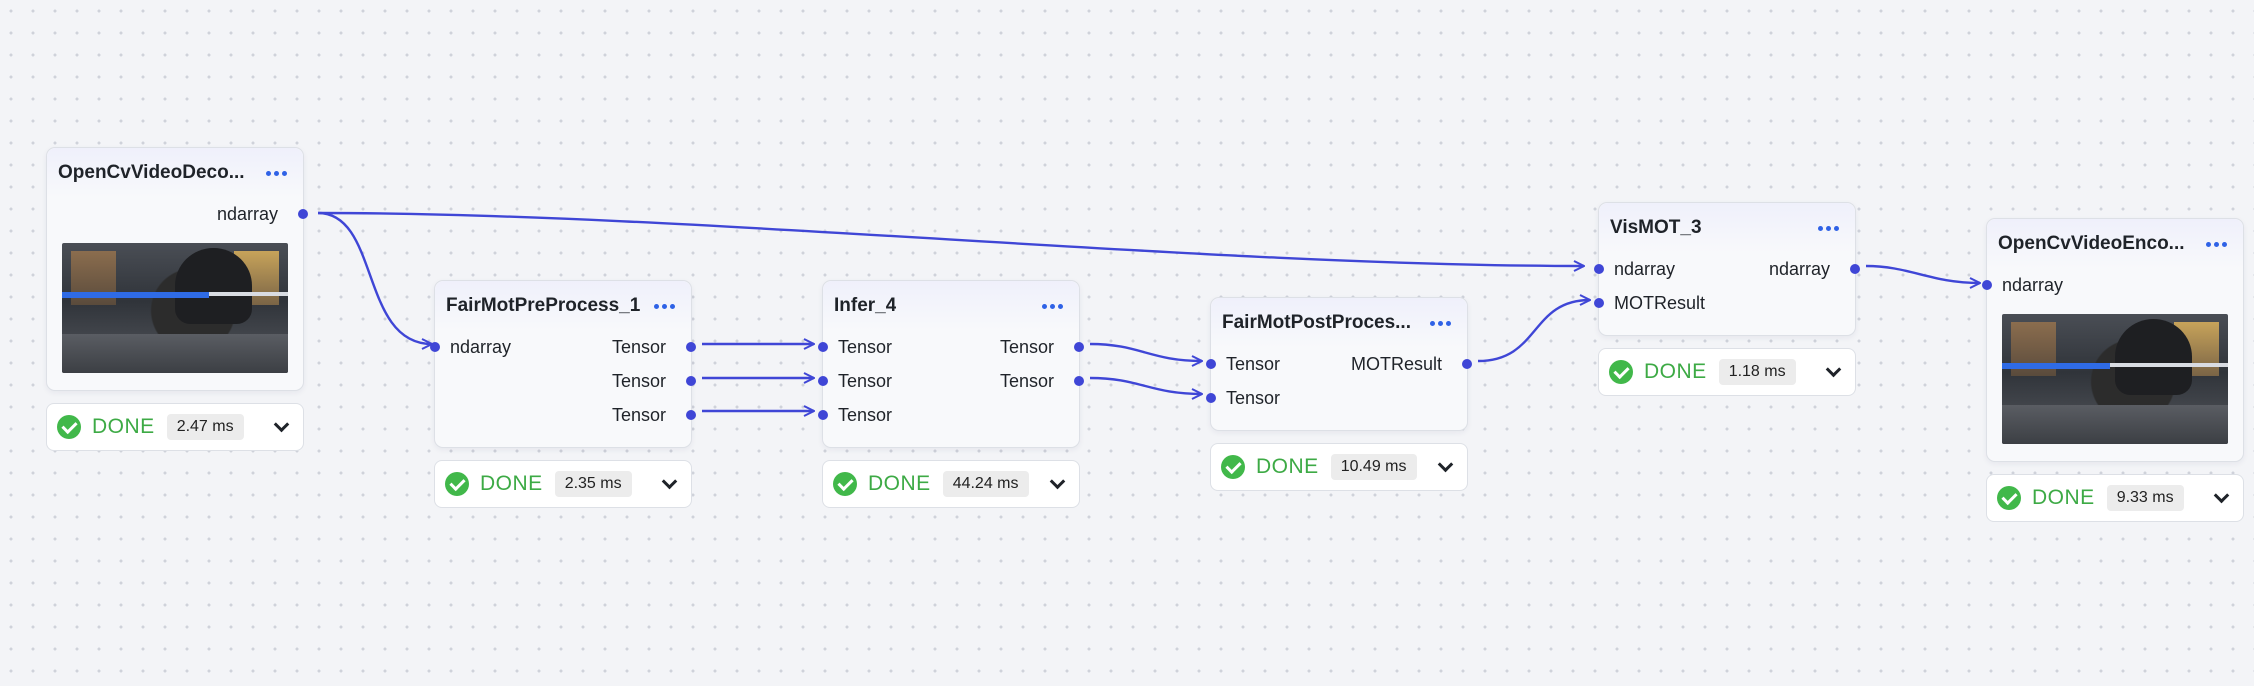 The image size is (2254, 686). I want to click on port-row: ndarray Tensor, so click(563, 348).